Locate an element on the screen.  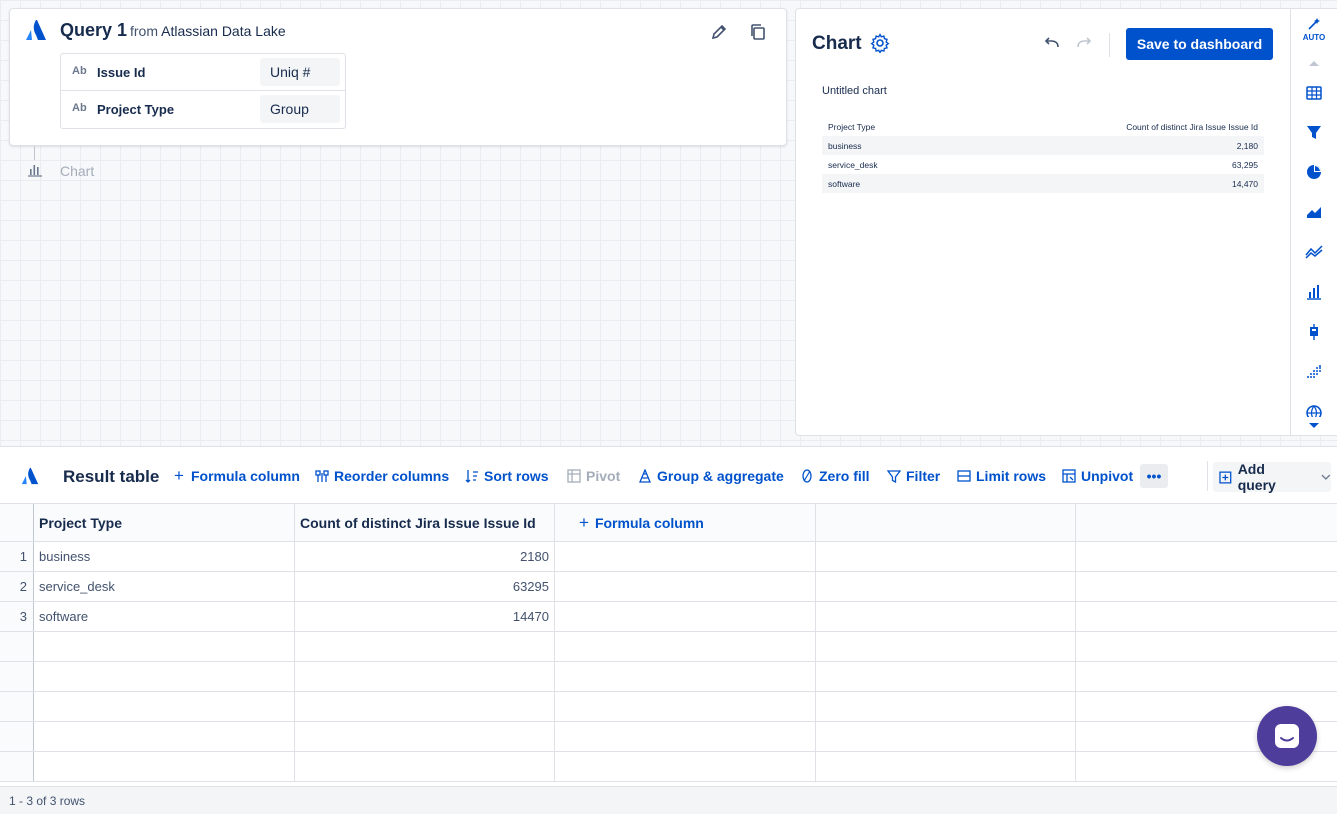
line-chart-button is located at coordinates (1314, 252).